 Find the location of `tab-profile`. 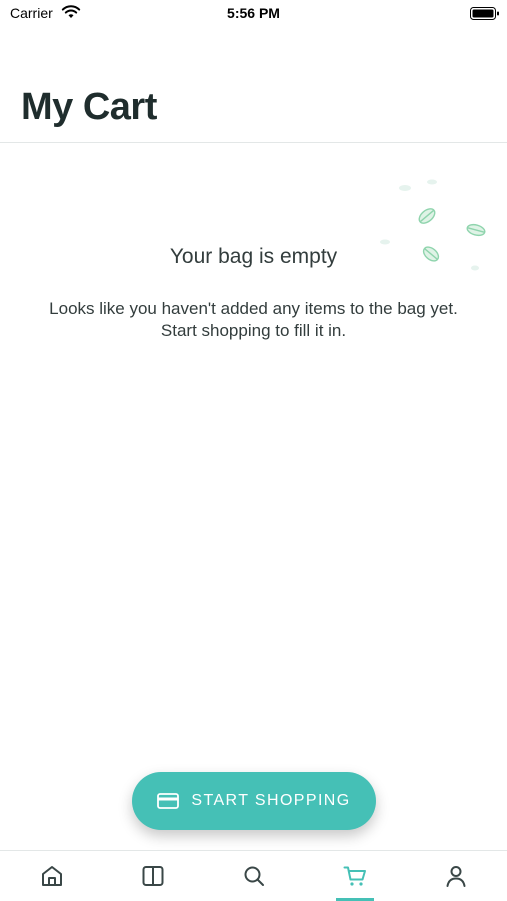

tab-profile is located at coordinates (455, 876).